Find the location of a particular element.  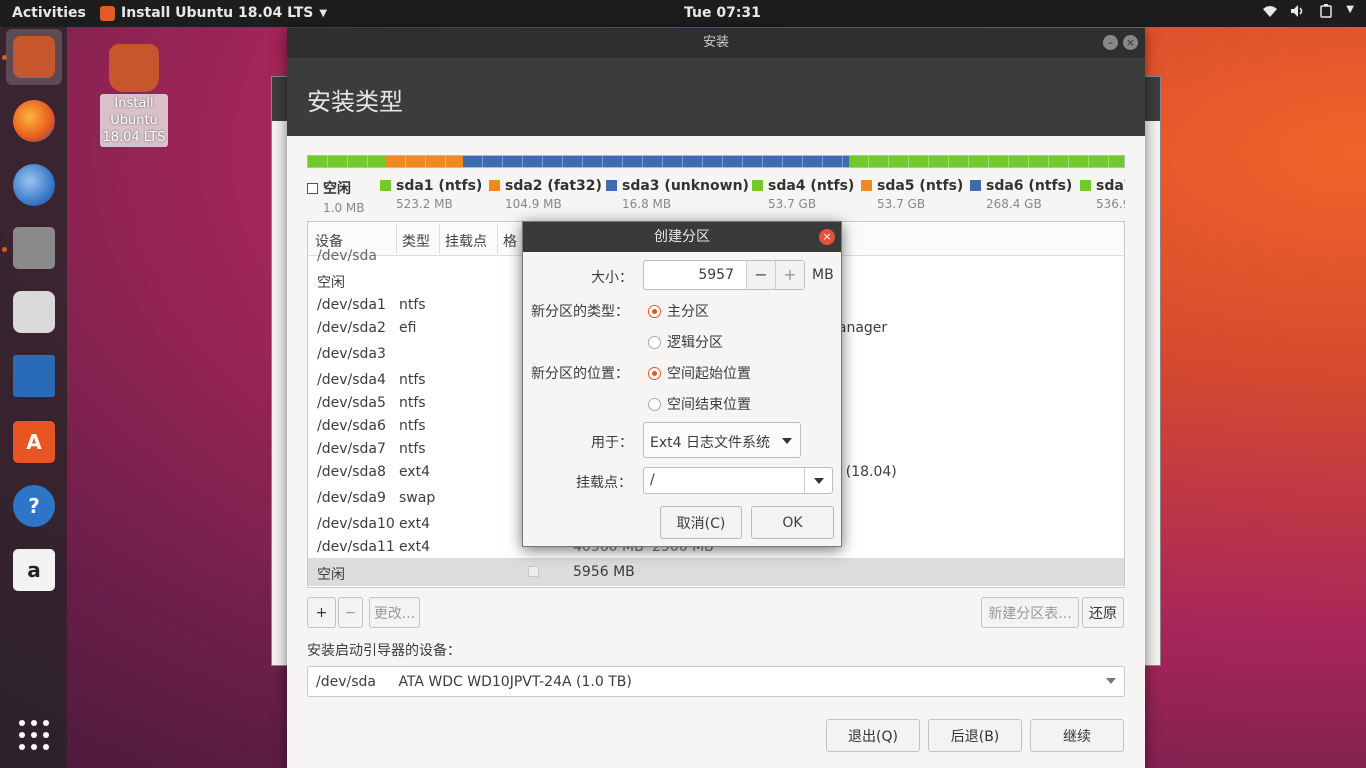

dock-software: A is located at coordinates (34, 442).